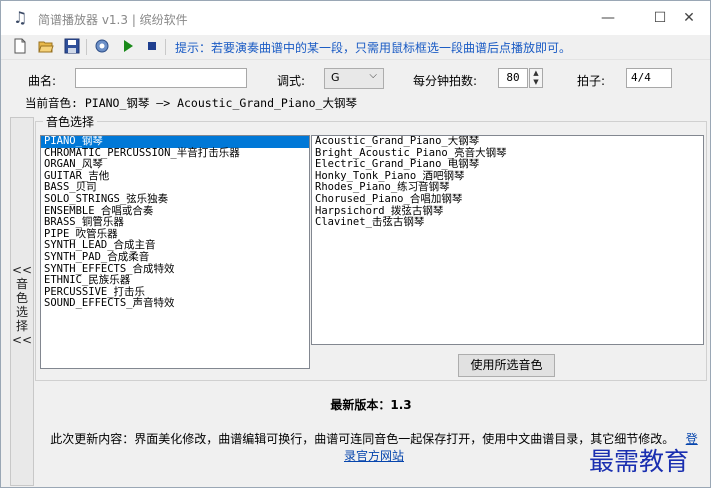  What do you see at coordinates (507, 142) in the screenshot?
I see `instrument-item: Acoustic_Grand_Piano_大钢琴` at bounding box center [507, 142].